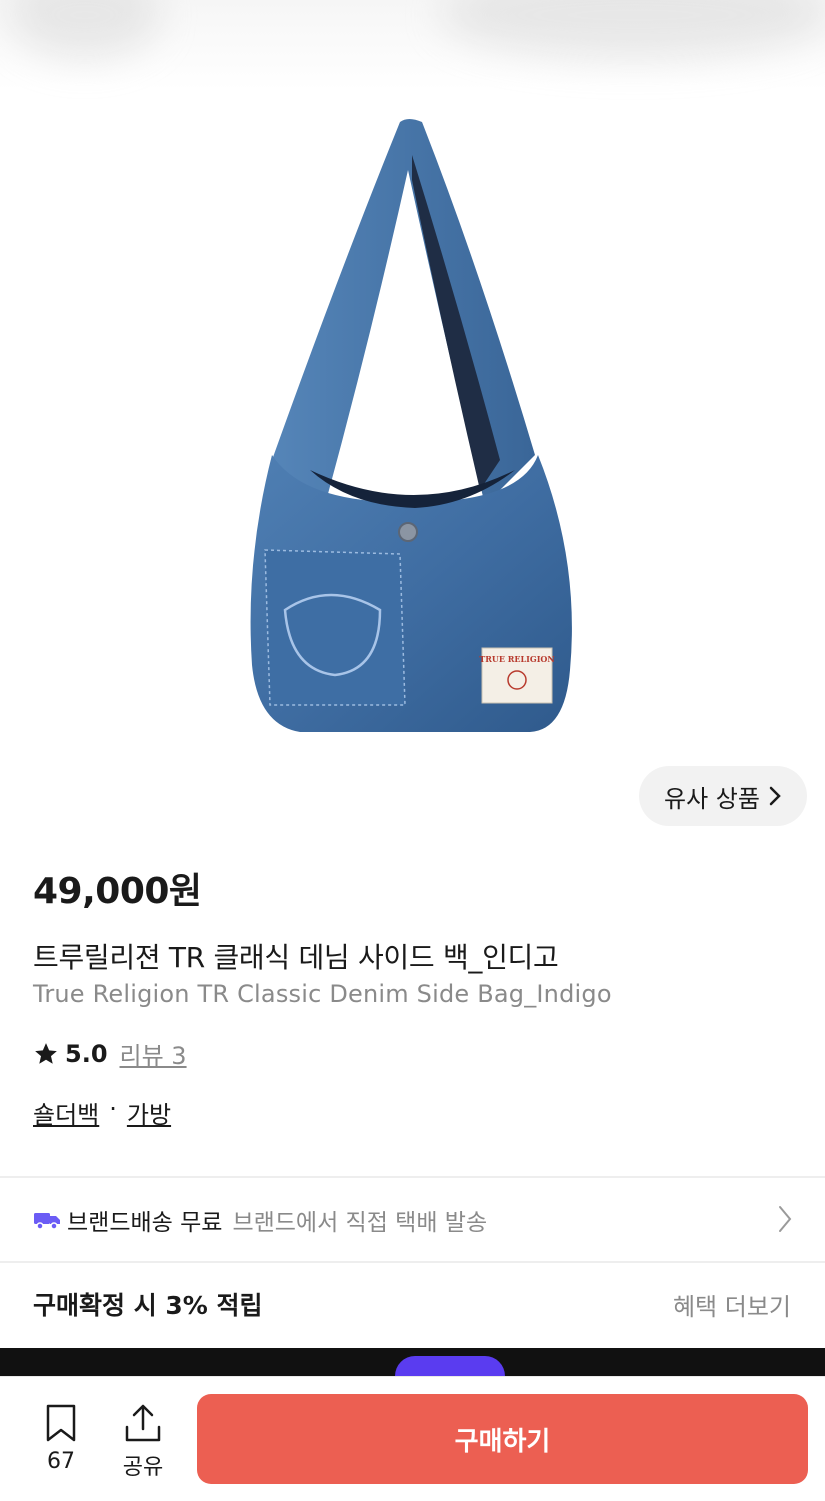  Describe the element at coordinates (360, 1223) in the screenshot. I see `delivery-subtitle: 브랜드에서 직접 택배 발송` at that location.